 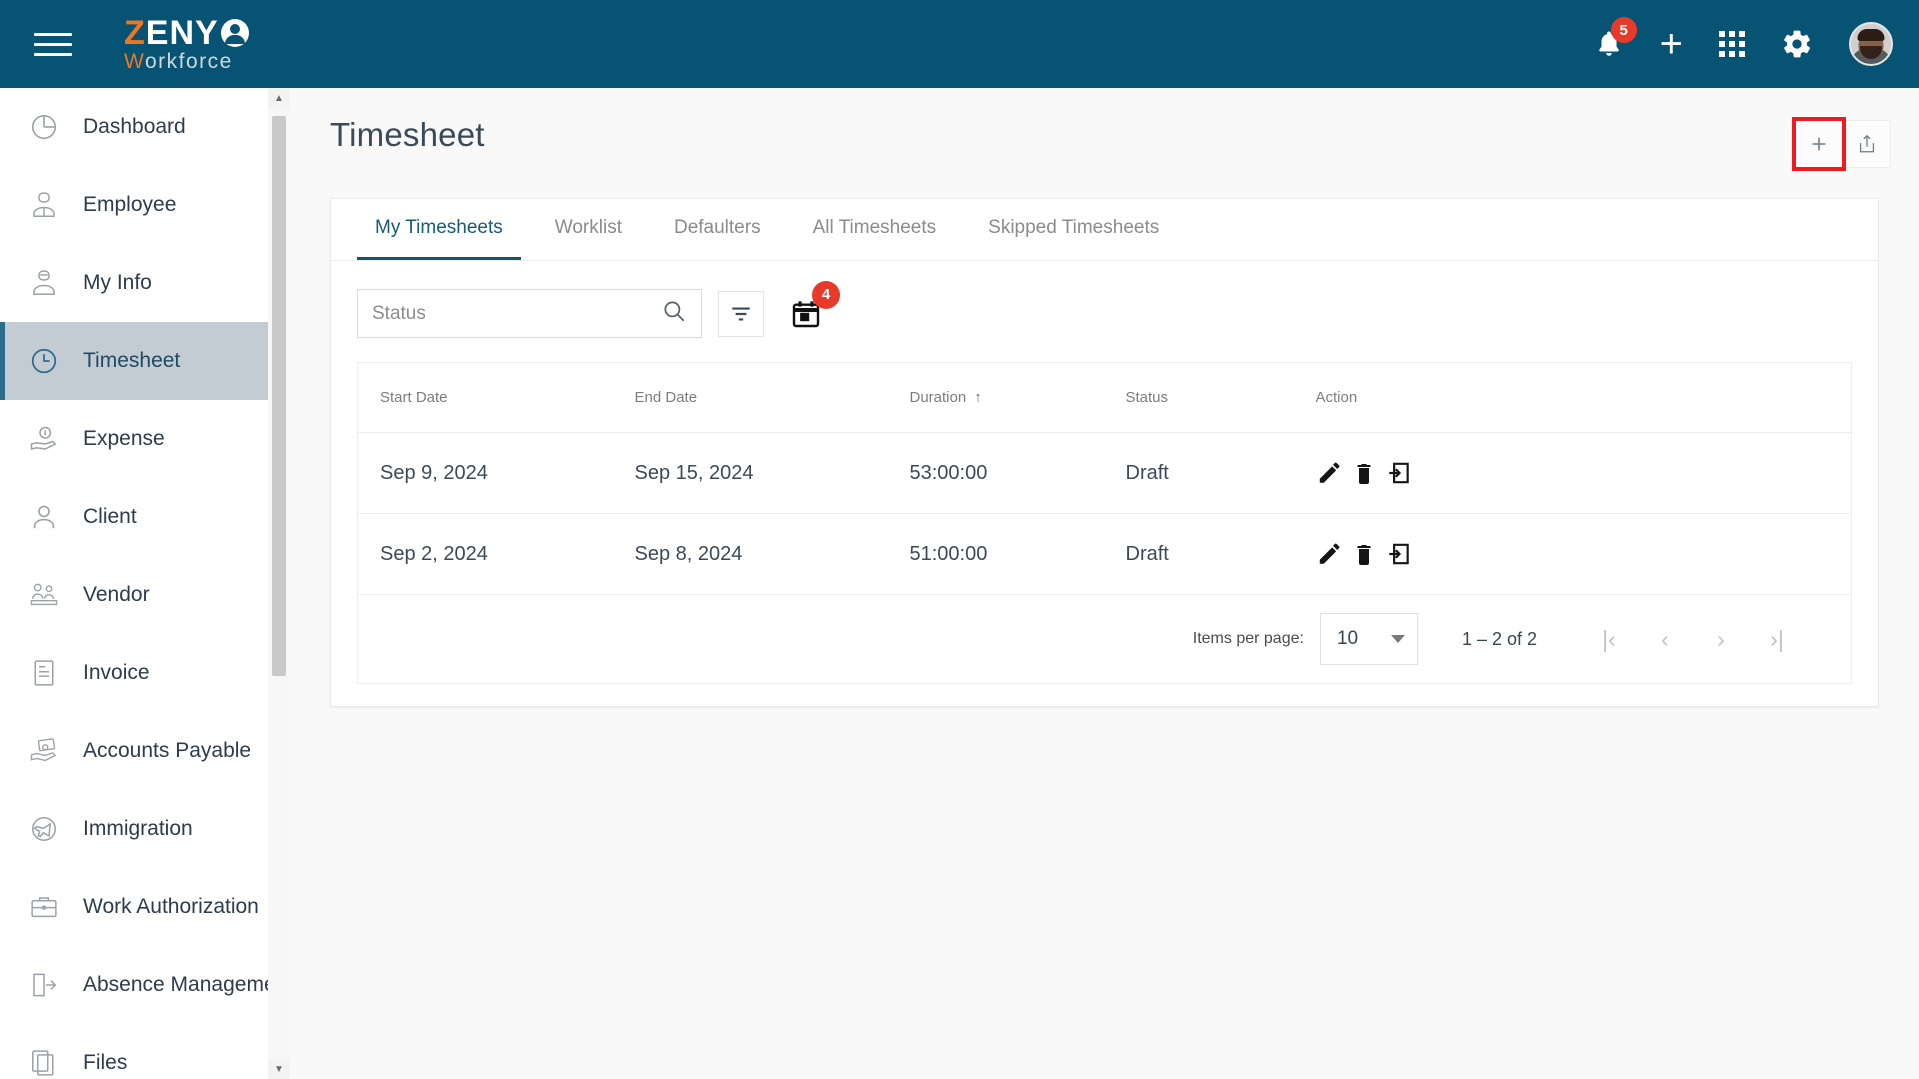 What do you see at coordinates (1871, 35) in the screenshot?
I see `avatar-hair` at bounding box center [1871, 35].